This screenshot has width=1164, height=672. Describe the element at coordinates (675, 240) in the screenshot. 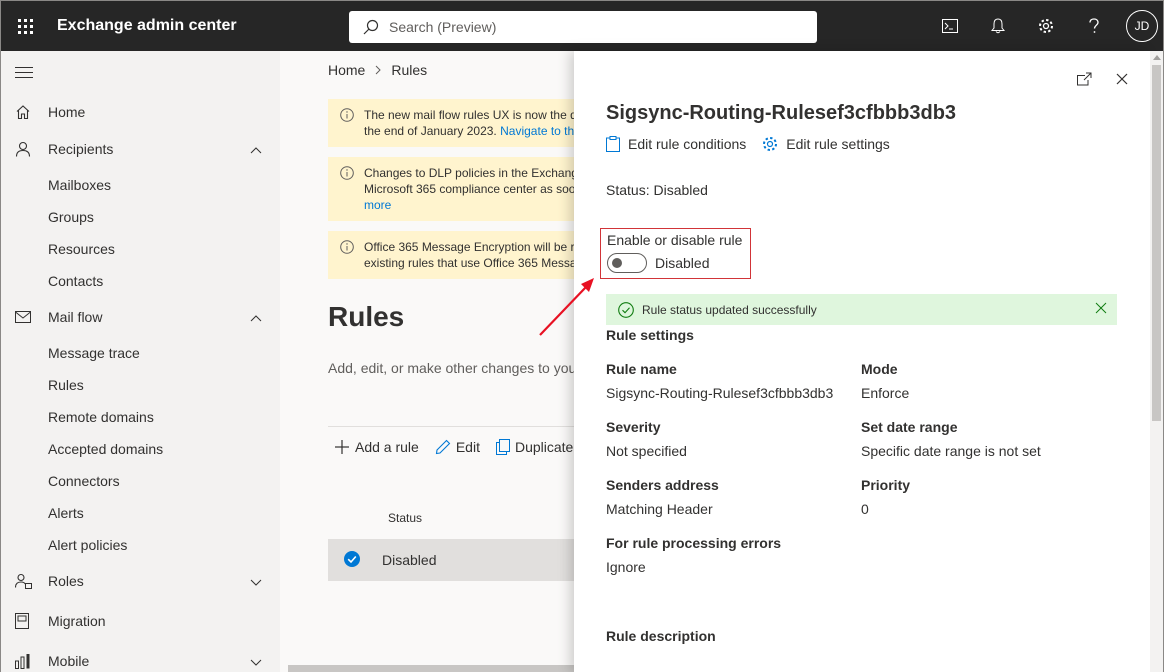

I see `toggle-label: Enable or disable rule` at that location.